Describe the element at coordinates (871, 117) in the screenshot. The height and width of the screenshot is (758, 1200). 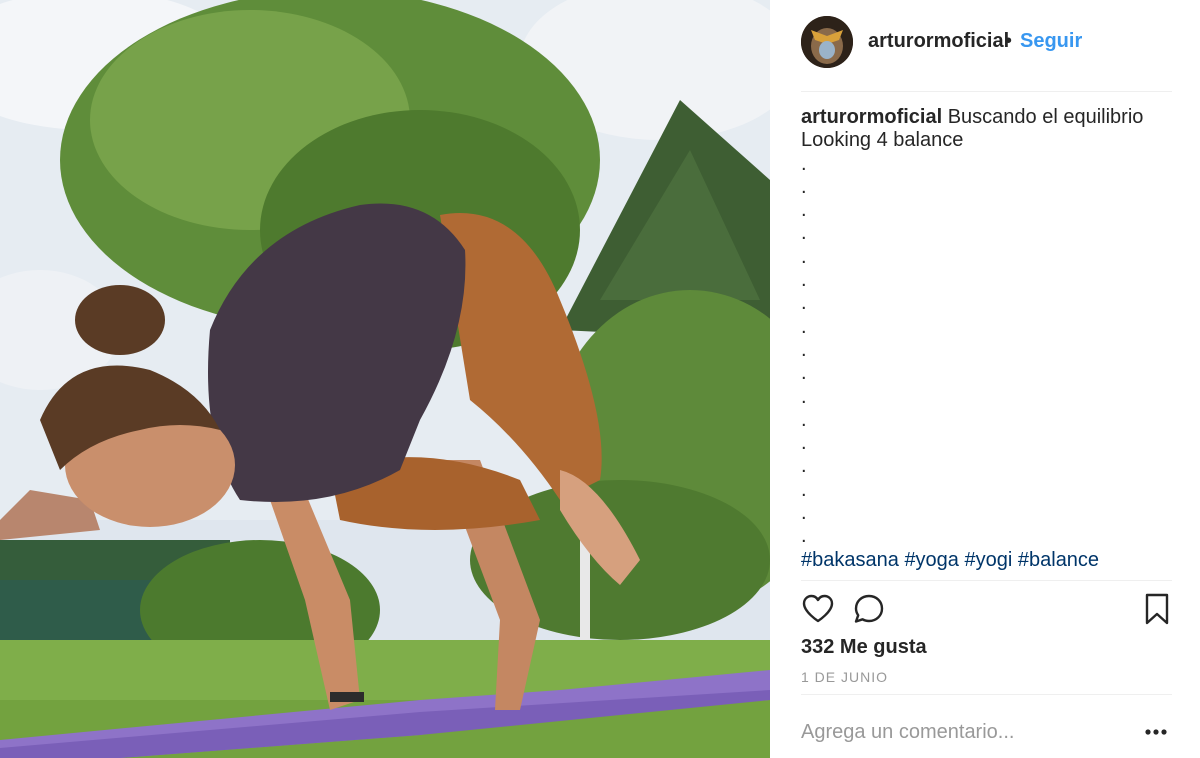
I see `caption-username: arturormoficial` at that location.